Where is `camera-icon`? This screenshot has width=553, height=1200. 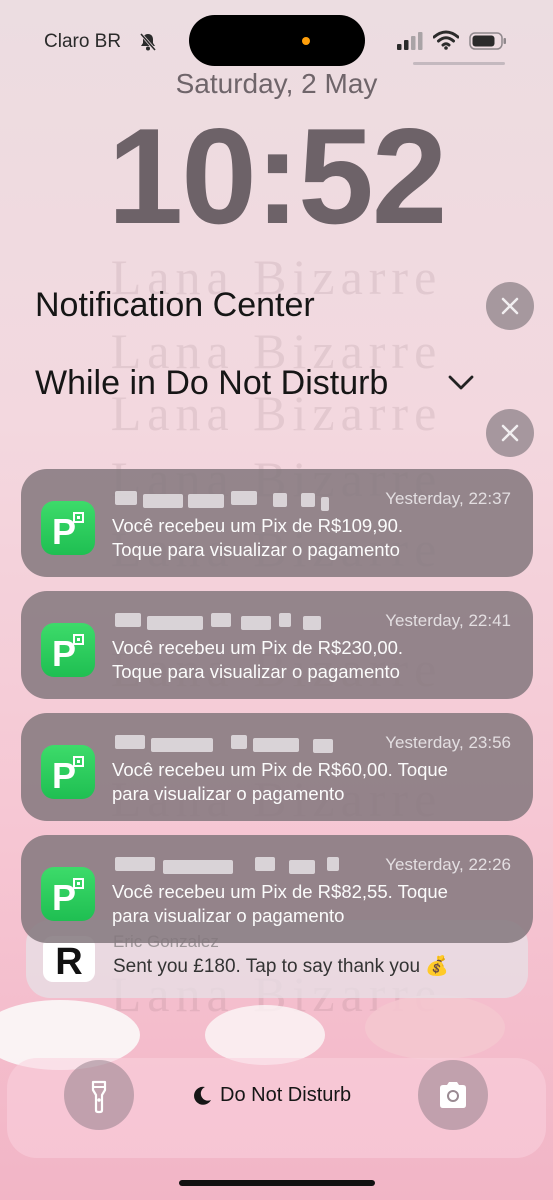
camera-icon is located at coordinates (453, 1095).